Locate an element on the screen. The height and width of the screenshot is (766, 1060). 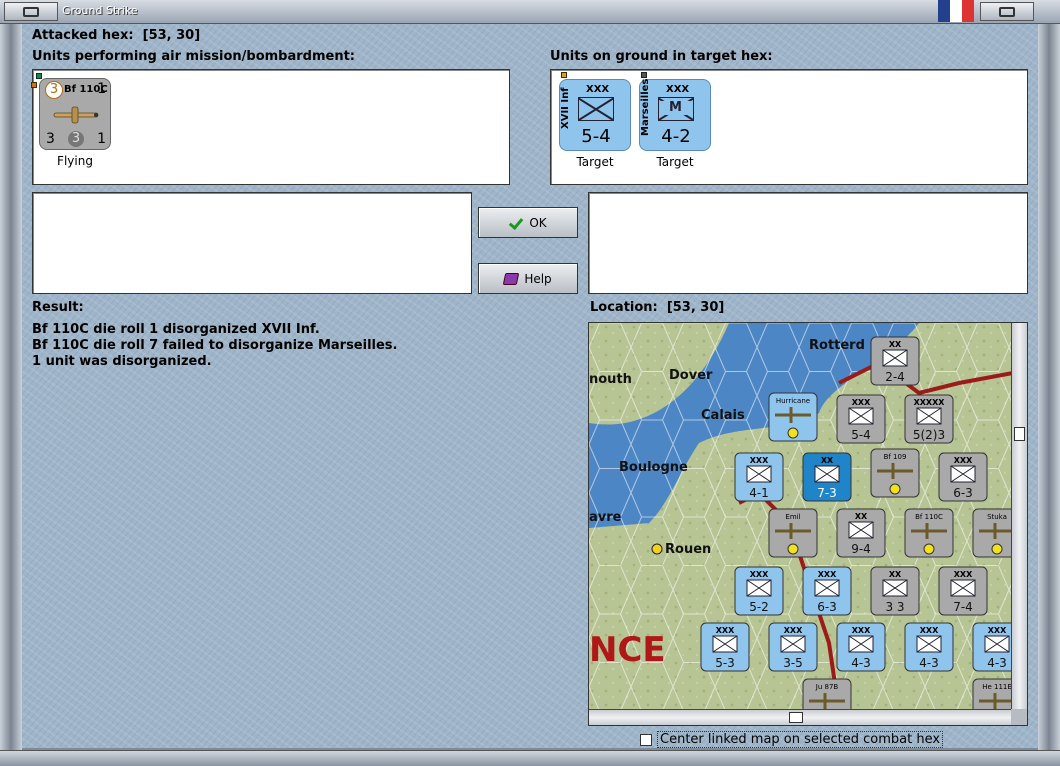
map-unit-counter: XX 7-3 is located at coordinates (827, 477).